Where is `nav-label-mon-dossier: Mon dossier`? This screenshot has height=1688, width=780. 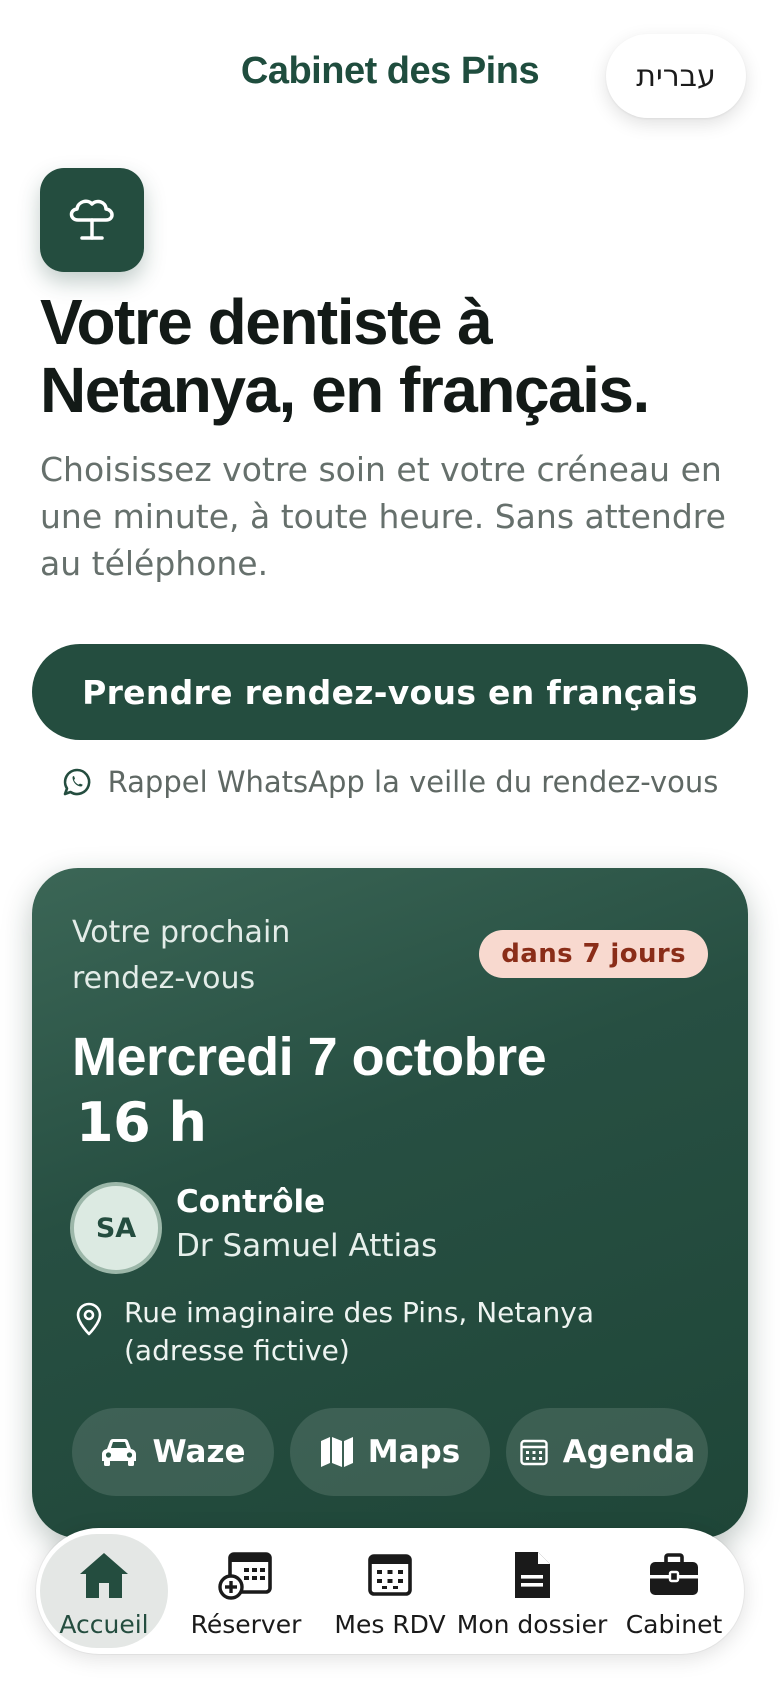
nav-label-mon-dossier: Mon dossier is located at coordinates (532, 1624).